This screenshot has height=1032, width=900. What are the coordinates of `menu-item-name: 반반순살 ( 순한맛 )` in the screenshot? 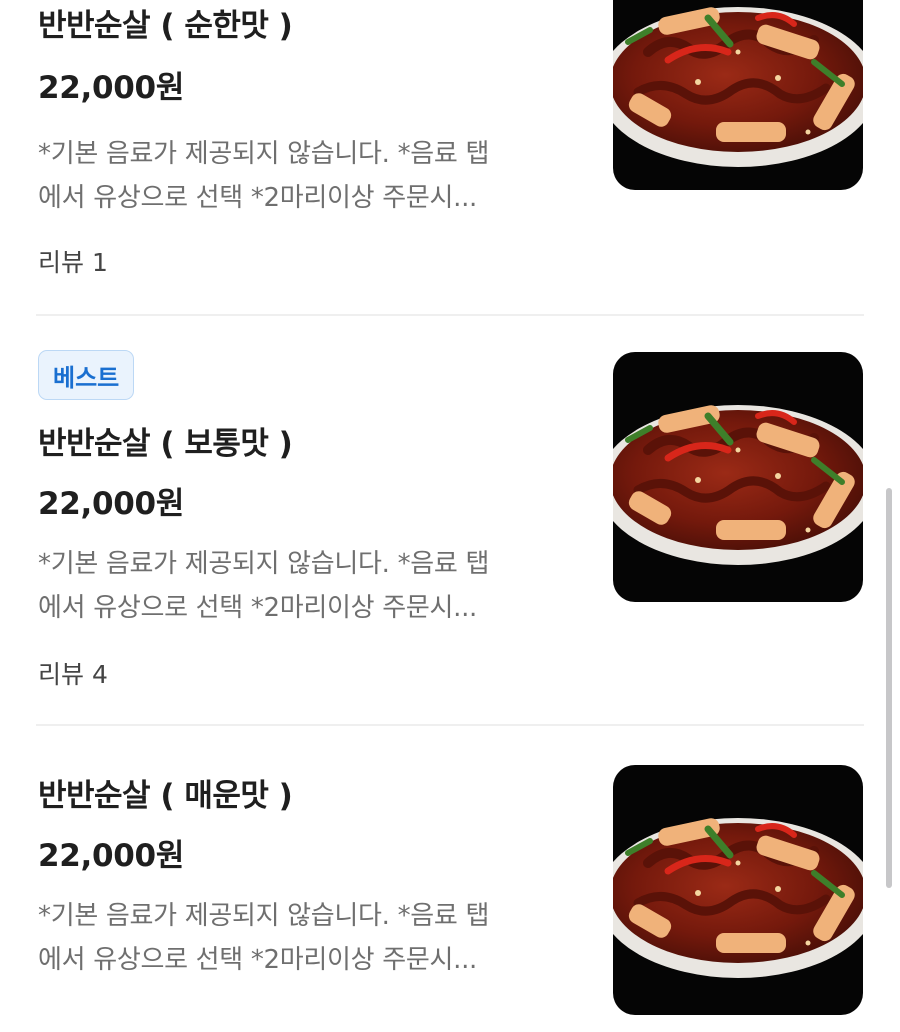 It's located at (165, 26).